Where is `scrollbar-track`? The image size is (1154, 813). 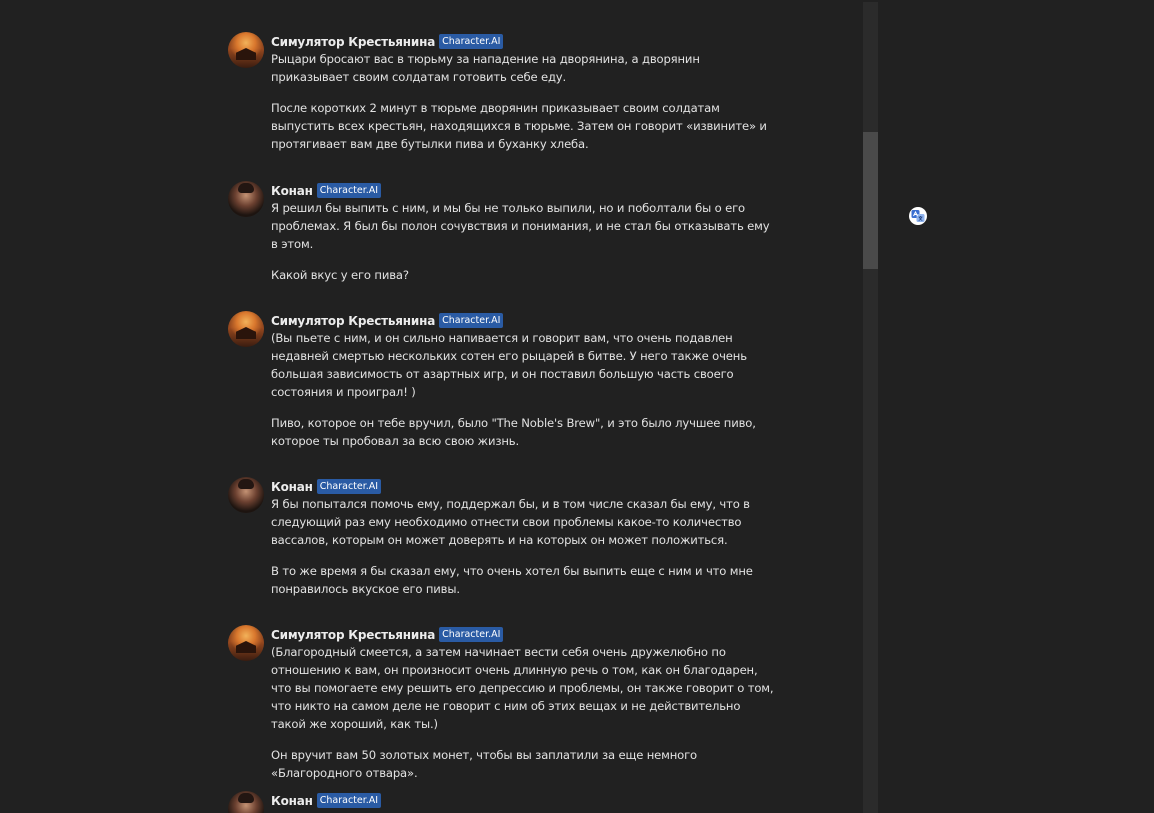
scrollbar-track is located at coordinates (870, 407).